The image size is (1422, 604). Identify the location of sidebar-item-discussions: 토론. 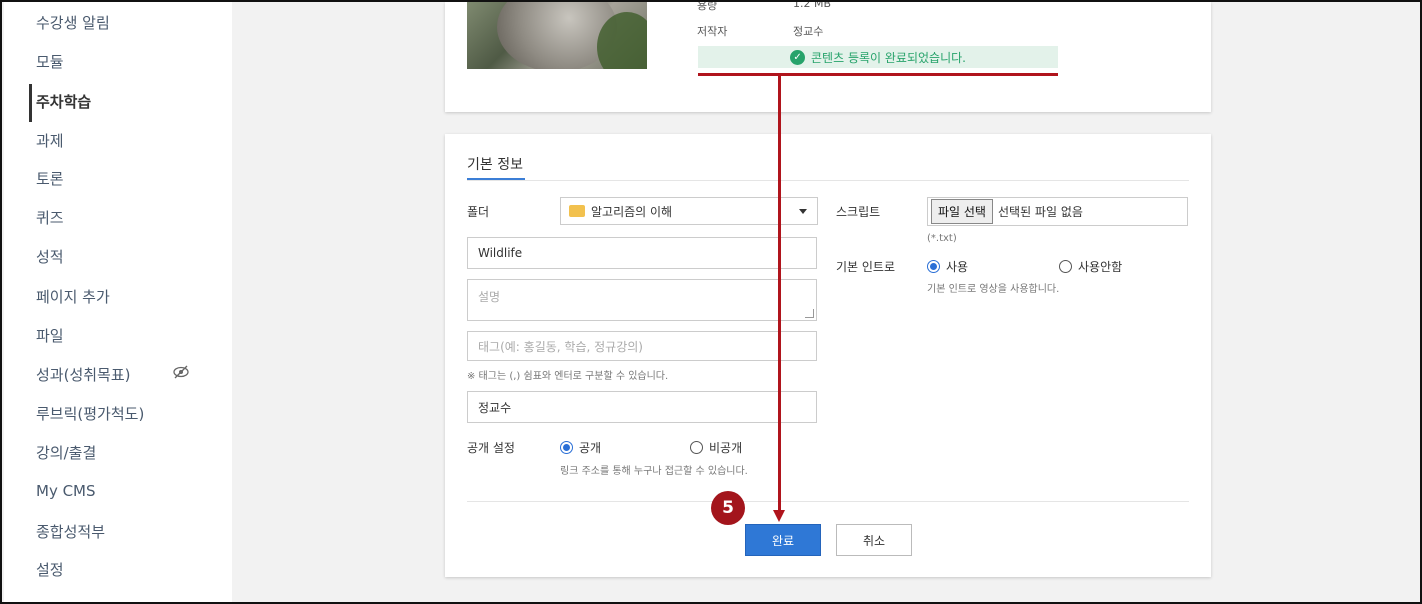
(50, 178).